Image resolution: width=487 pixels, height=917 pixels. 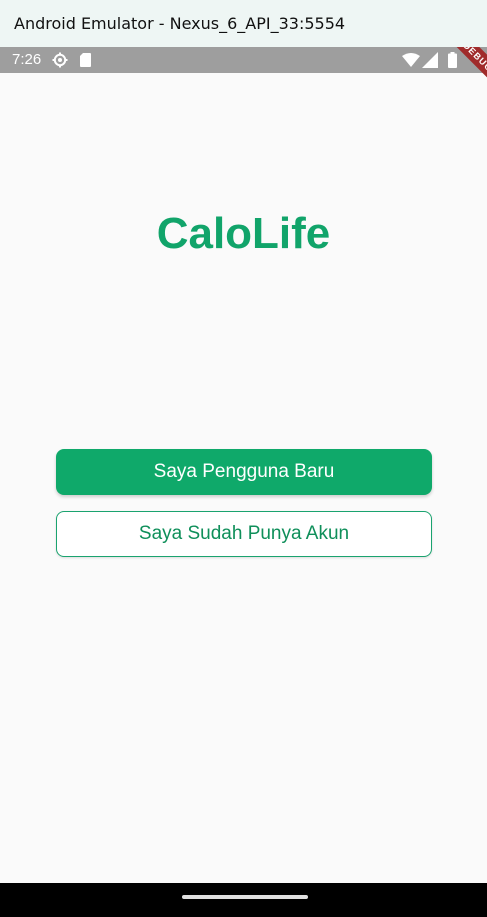 I want to click on battery-icon, so click(x=452, y=60).